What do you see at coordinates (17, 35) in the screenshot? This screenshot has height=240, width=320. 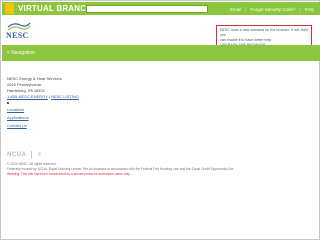 I see `nesc-logo-text: NESC` at bounding box center [17, 35].